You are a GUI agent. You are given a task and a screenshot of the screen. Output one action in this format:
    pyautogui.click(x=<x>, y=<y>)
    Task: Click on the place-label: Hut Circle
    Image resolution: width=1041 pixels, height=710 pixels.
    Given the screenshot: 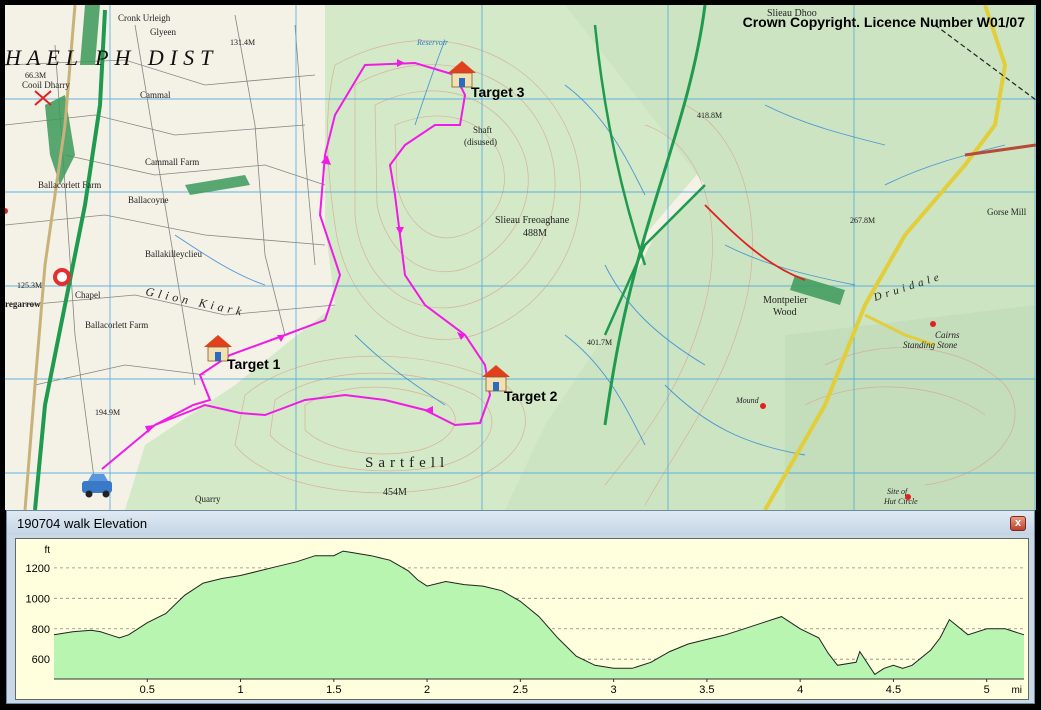 What is the action you would take?
    pyautogui.click(x=900, y=501)
    